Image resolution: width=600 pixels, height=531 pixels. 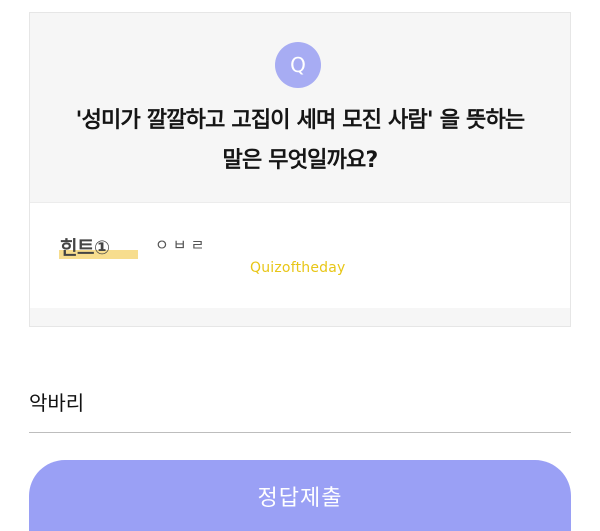 I want to click on hint-value: ㅇㅂㄹ, so click(x=182, y=245).